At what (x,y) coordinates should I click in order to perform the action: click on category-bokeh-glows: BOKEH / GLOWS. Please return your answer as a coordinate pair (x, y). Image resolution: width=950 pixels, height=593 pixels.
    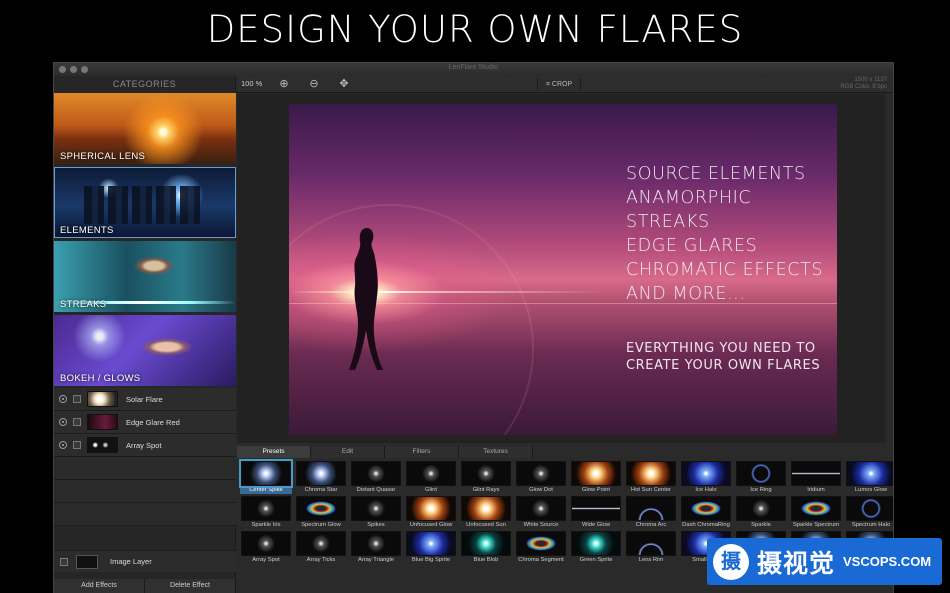
    Looking at the image, I should click on (145, 350).